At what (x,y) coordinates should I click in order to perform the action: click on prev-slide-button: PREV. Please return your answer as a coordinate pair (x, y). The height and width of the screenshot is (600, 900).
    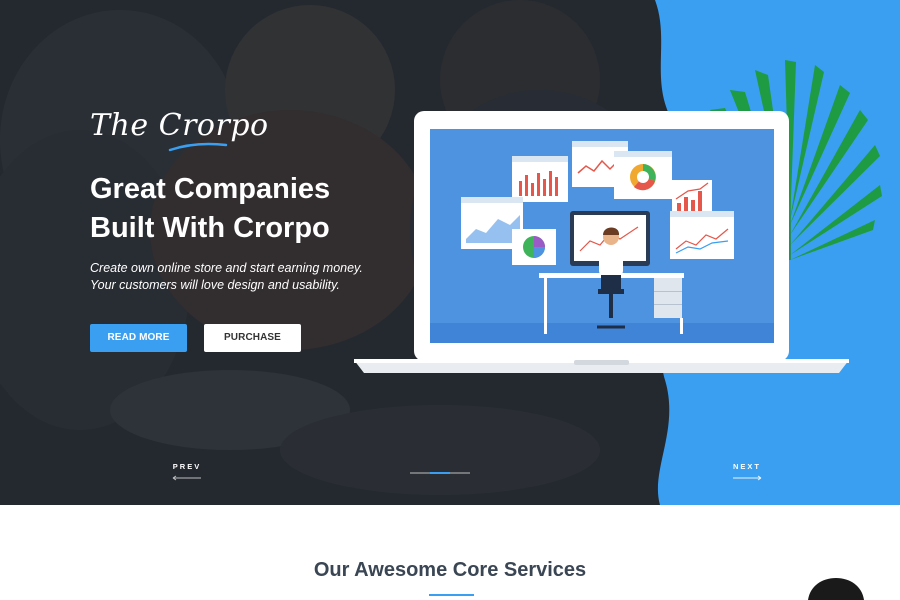
    Looking at the image, I should click on (187, 471).